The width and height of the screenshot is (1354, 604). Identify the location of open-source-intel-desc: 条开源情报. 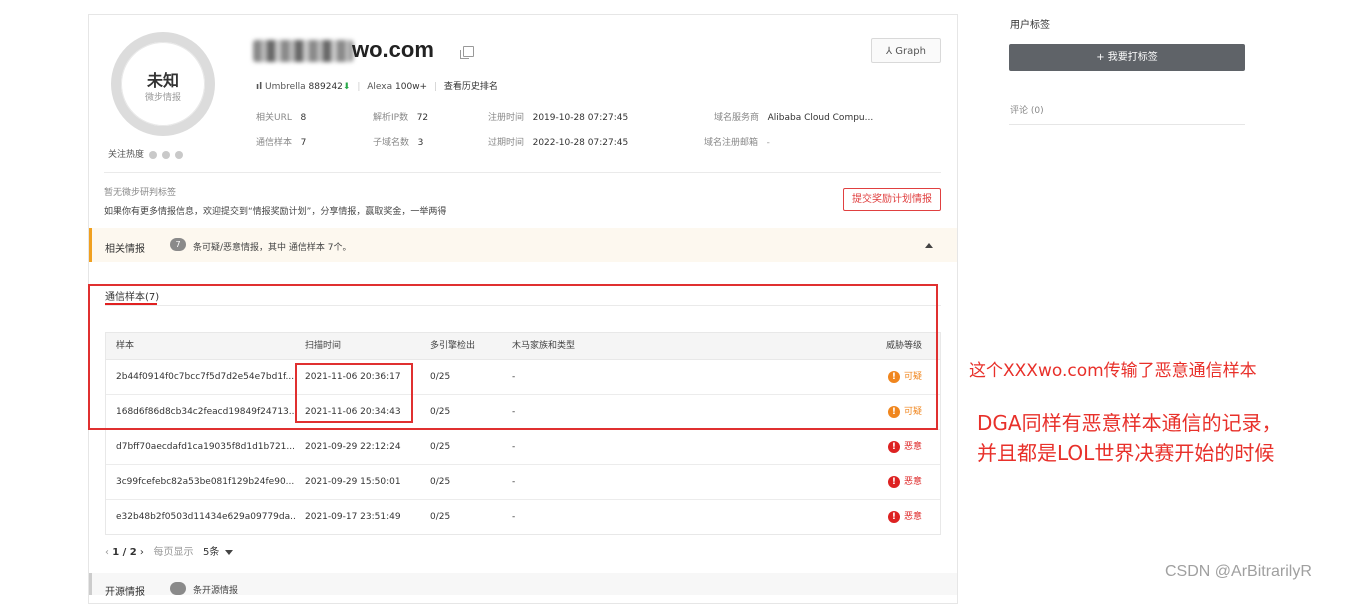
(216, 591).